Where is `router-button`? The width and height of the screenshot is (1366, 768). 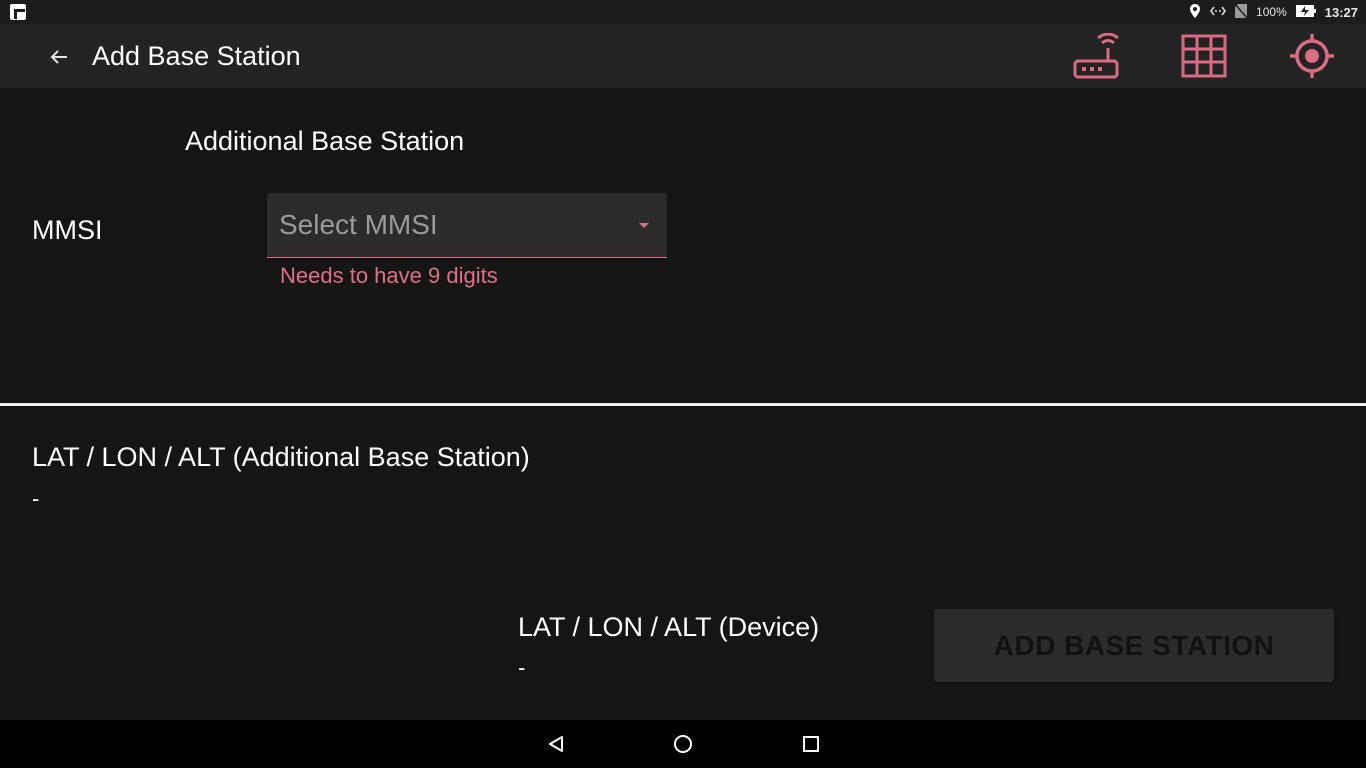
router-button is located at coordinates (1096, 56).